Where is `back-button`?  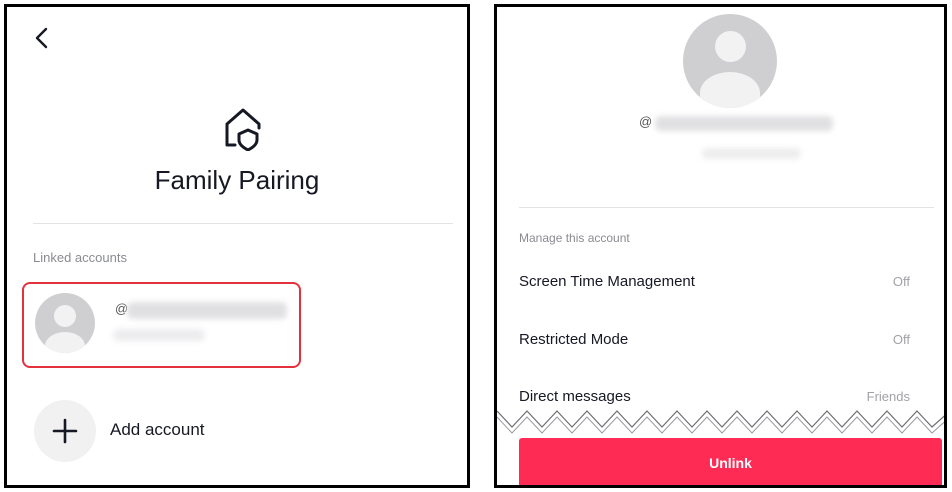 back-button is located at coordinates (42, 38).